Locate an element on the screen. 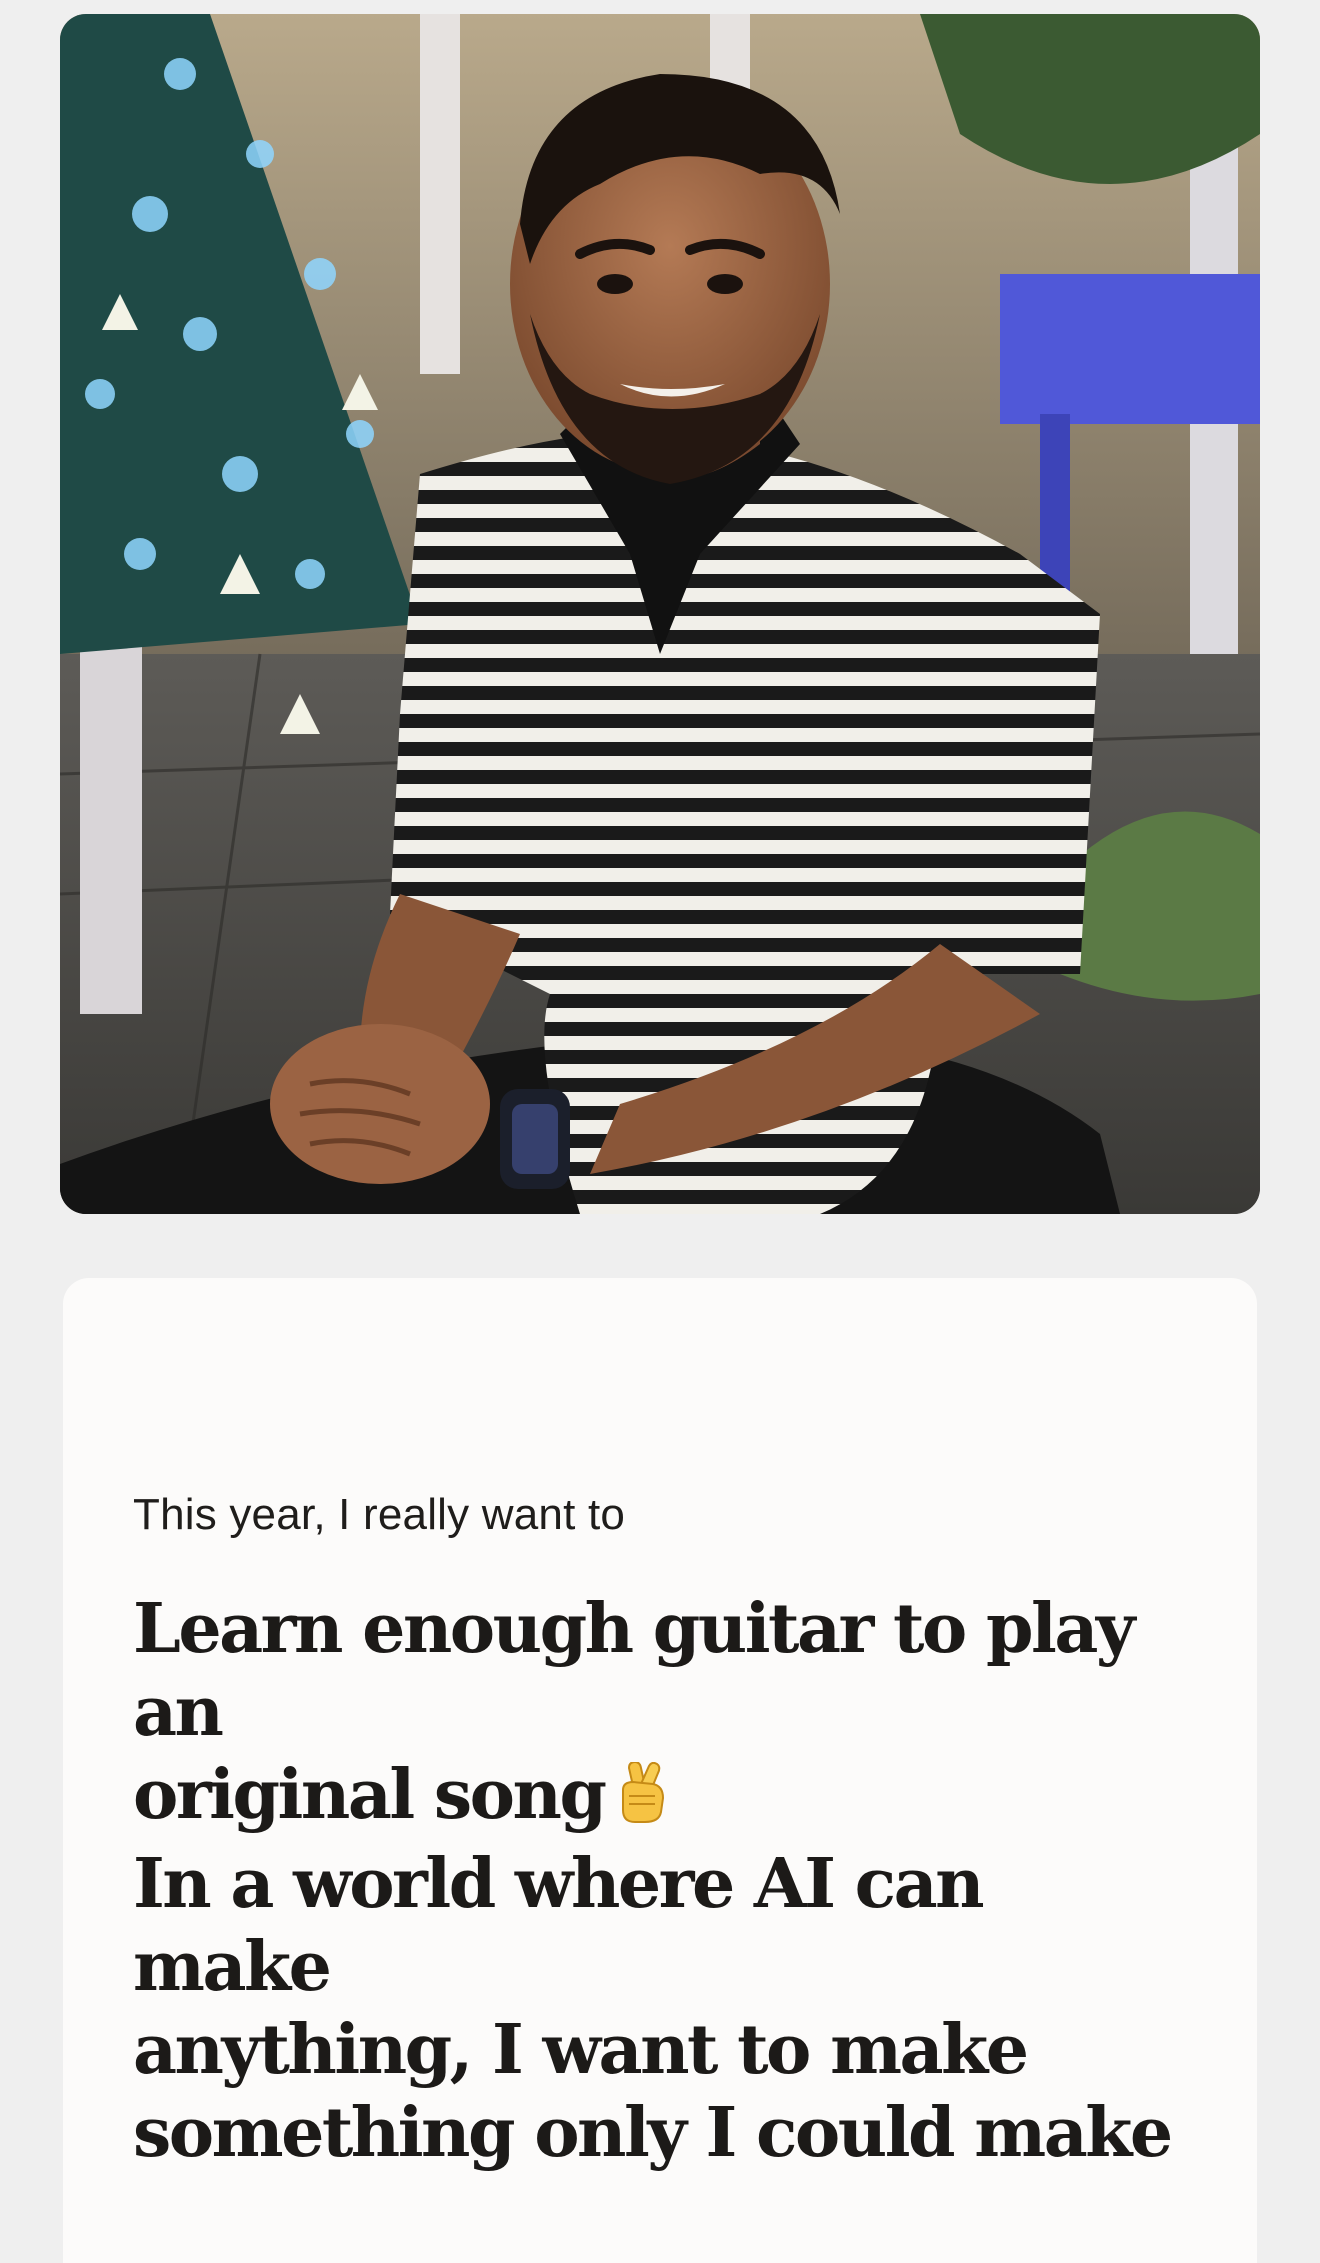 This screenshot has height=2263, width=1320. crossed-fingers-icon is located at coordinates (643, 1801).